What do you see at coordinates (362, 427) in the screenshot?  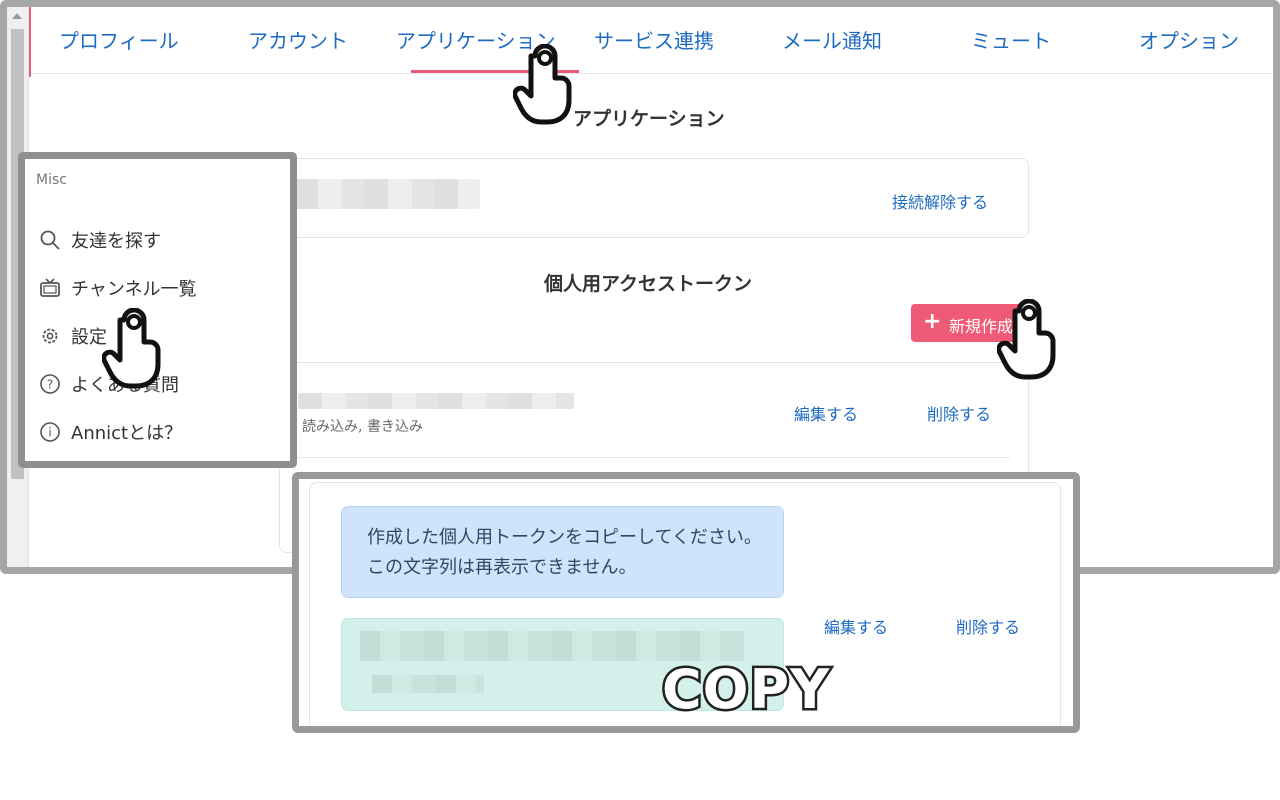 I see `token-scopes: 読み込み, 書き込み` at bounding box center [362, 427].